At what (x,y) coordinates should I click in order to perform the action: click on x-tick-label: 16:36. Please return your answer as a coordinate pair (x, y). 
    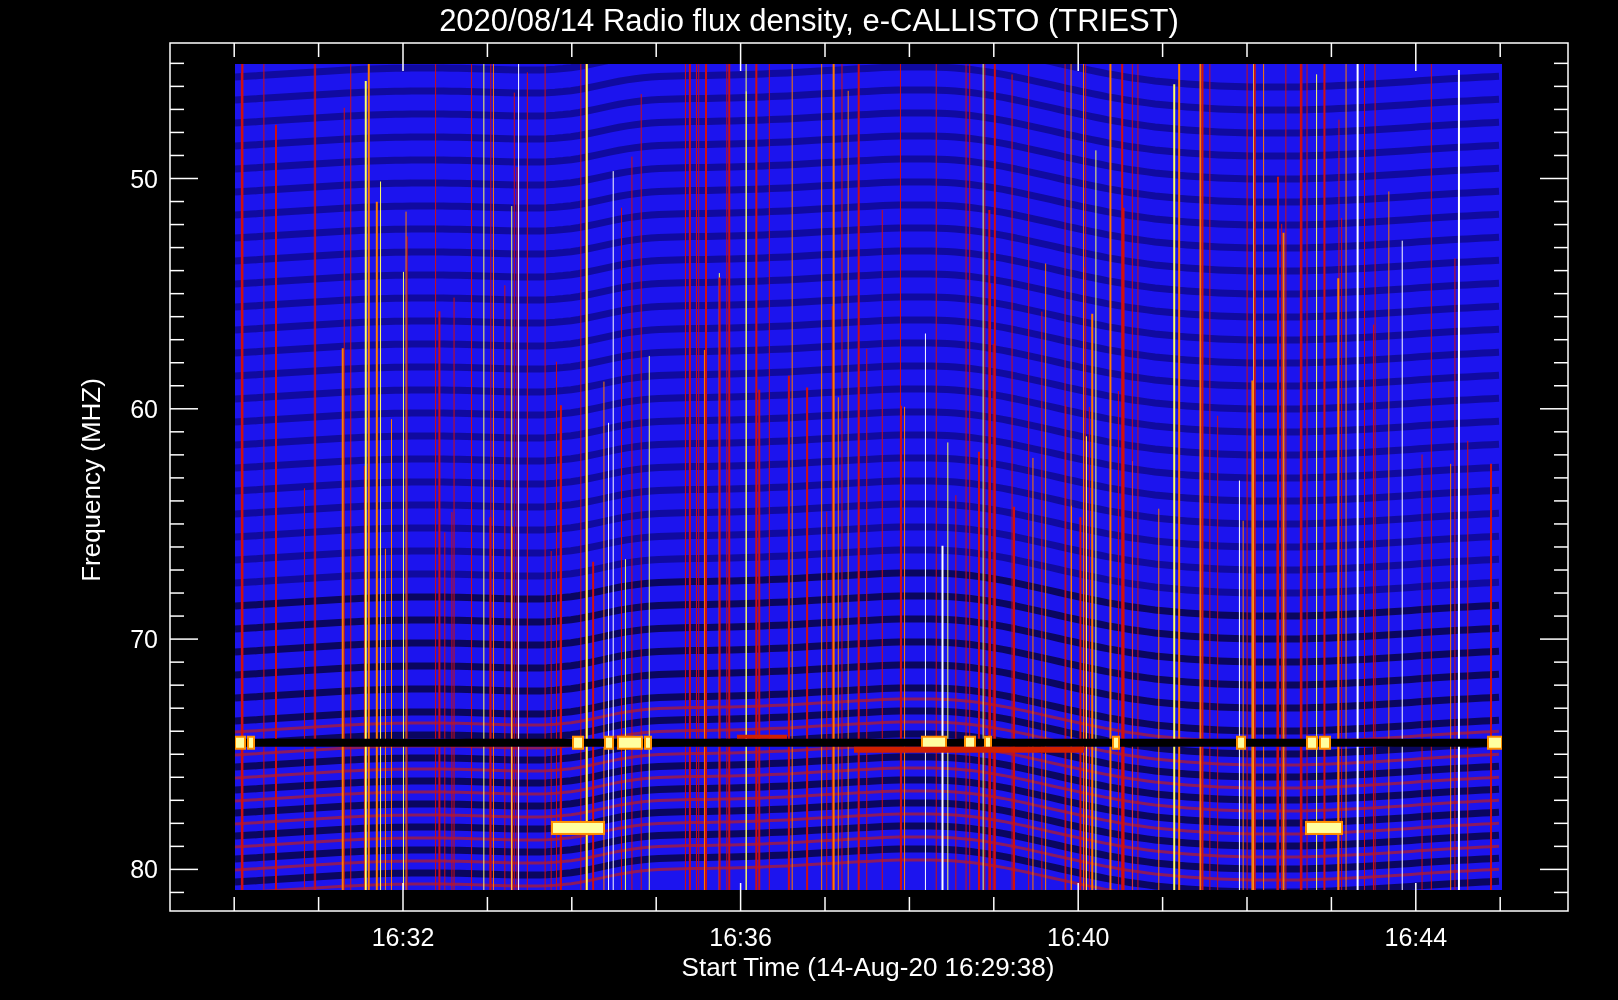
    Looking at the image, I should click on (740, 937).